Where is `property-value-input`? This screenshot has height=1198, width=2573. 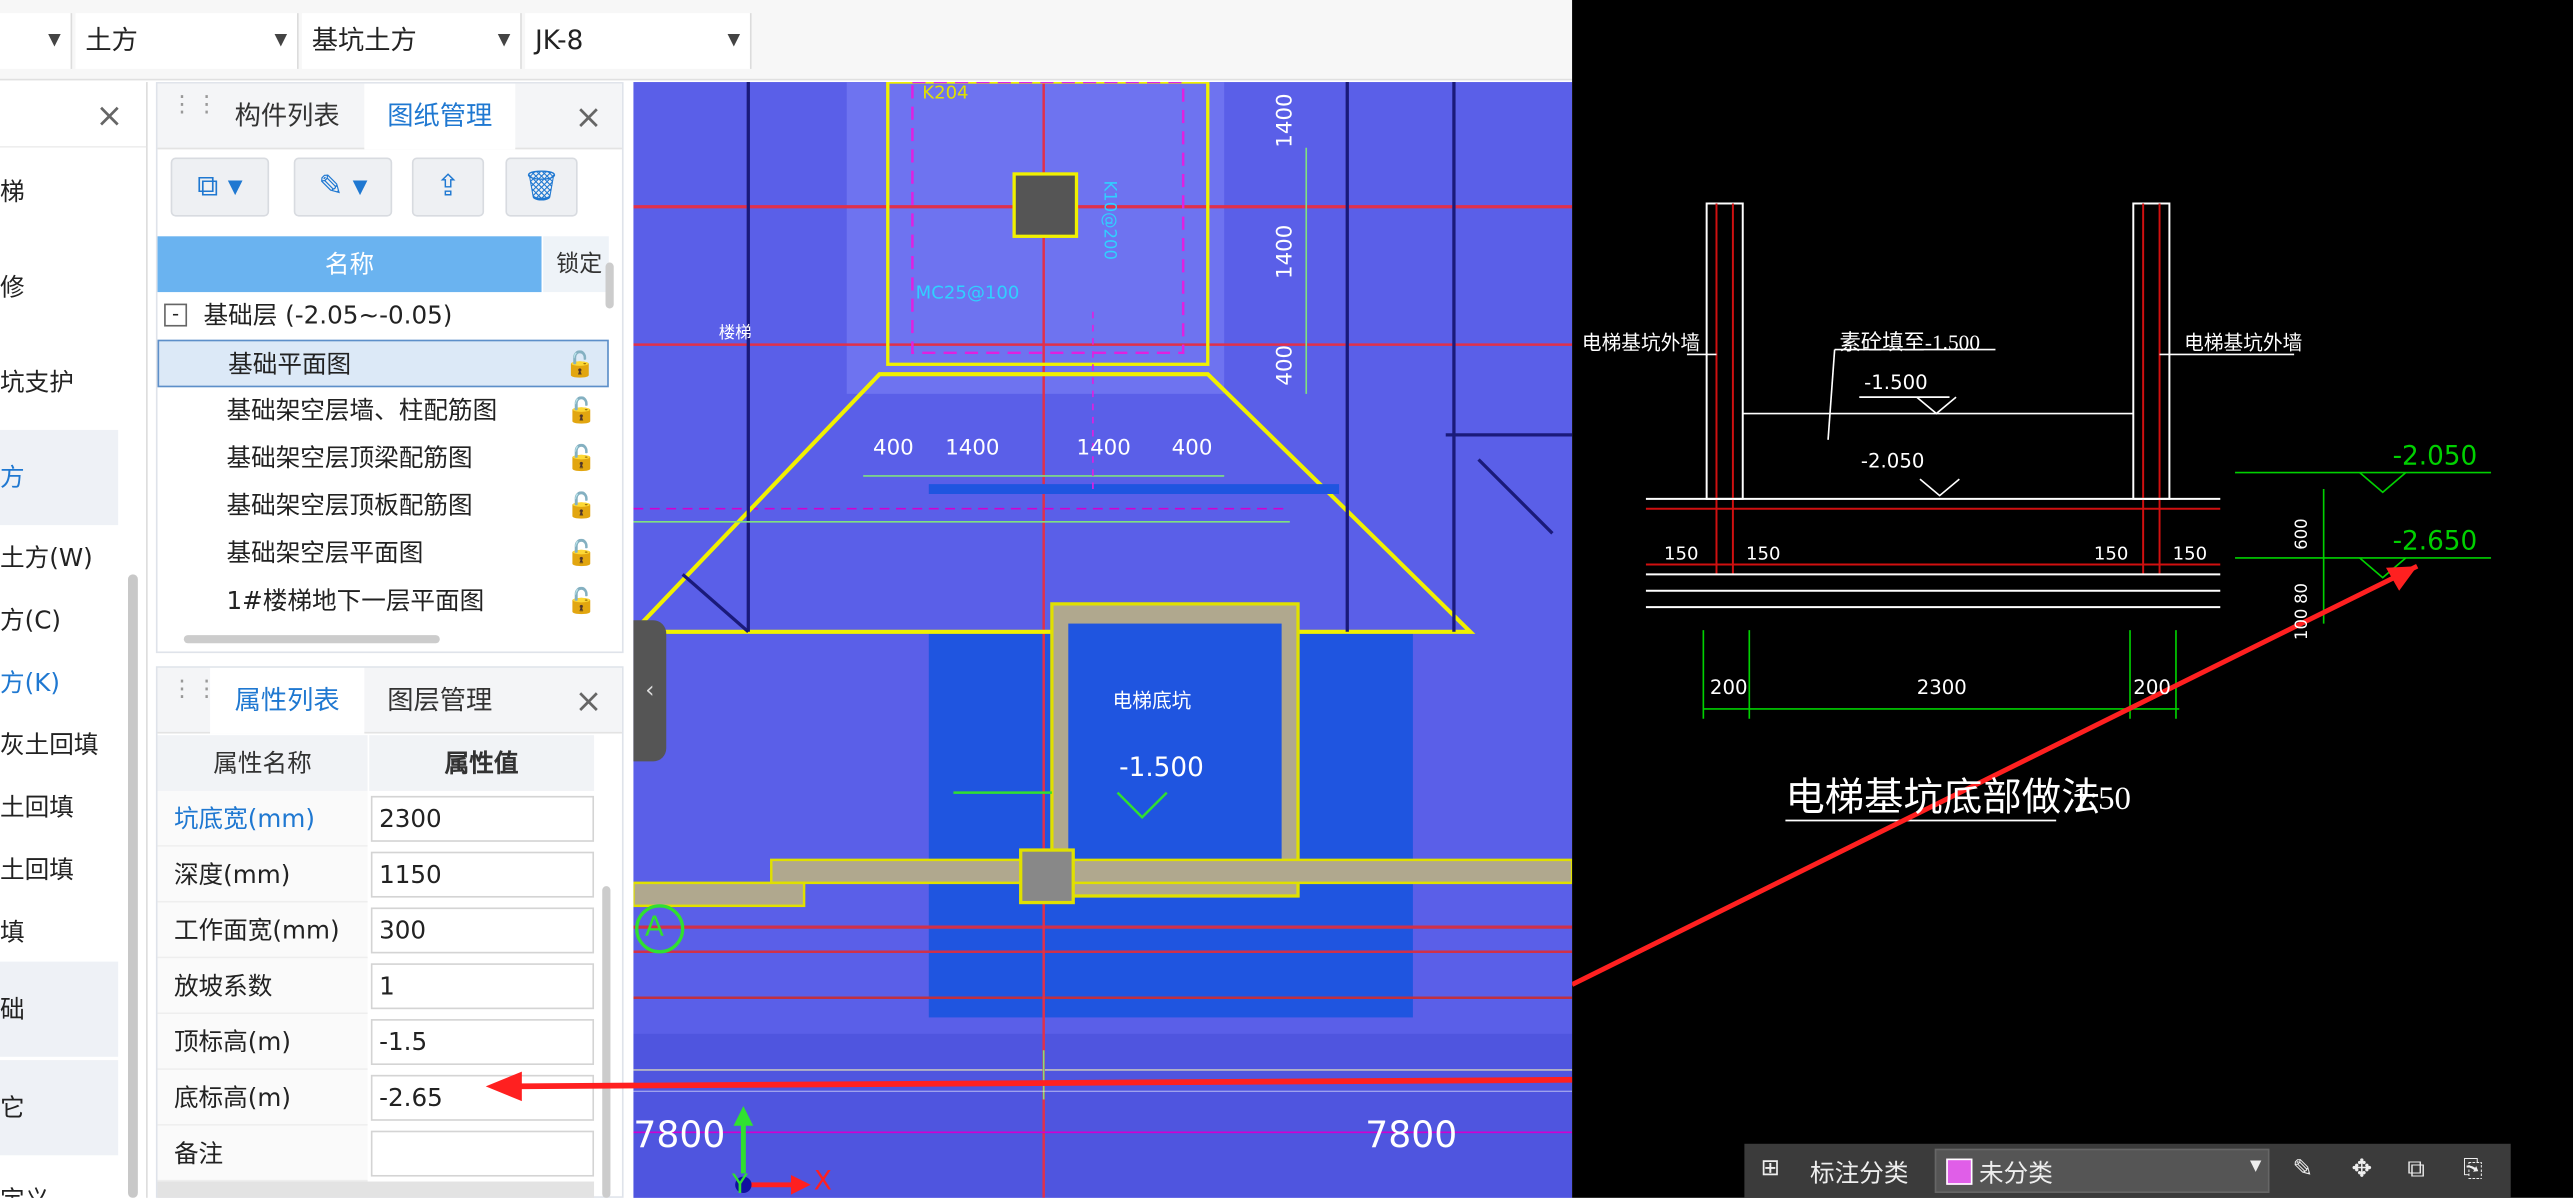
property-value-input is located at coordinates (482, 1153).